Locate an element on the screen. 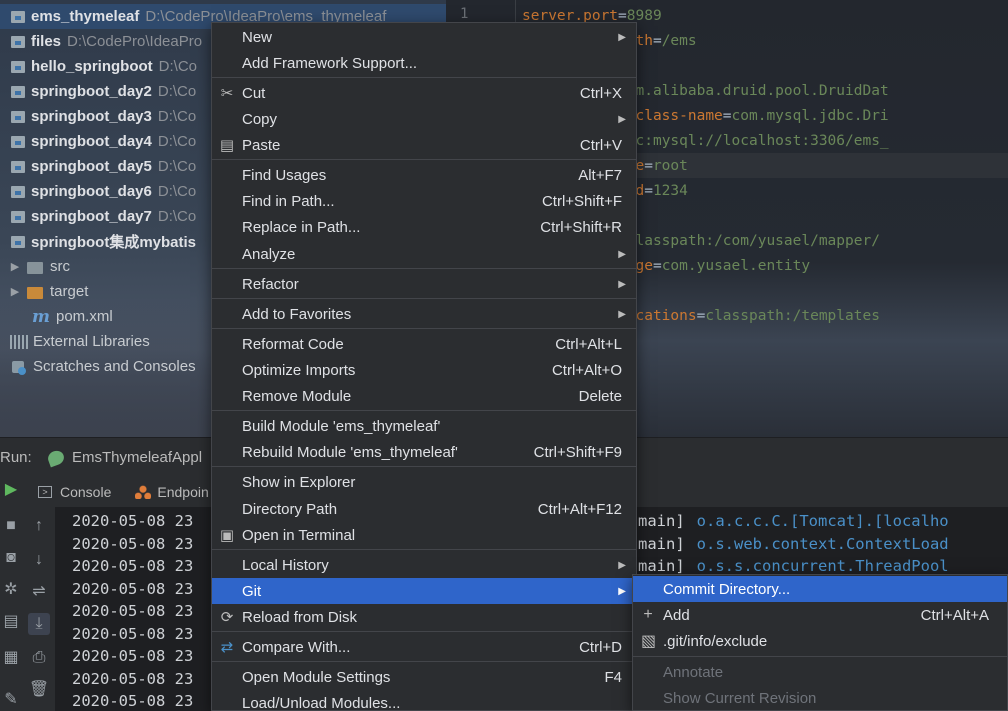 Image resolution: width=1008 pixels, height=711 pixels. stop-icon: ■ is located at coordinates (11, 526).